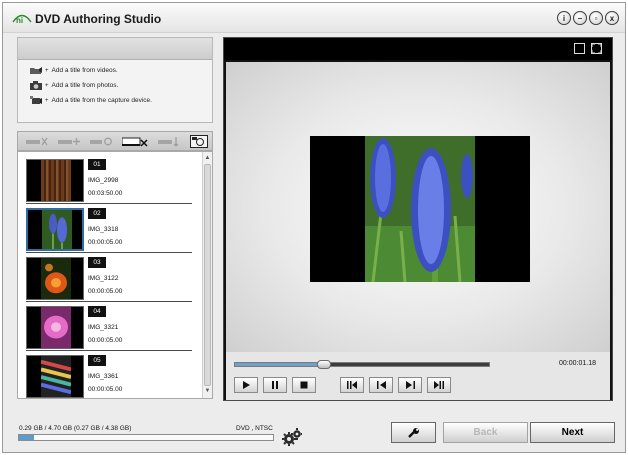 Image resolution: width=628 pixels, height=455 pixels. What do you see at coordinates (199, 141) in the screenshot?
I see `burn-preview-icon` at bounding box center [199, 141].